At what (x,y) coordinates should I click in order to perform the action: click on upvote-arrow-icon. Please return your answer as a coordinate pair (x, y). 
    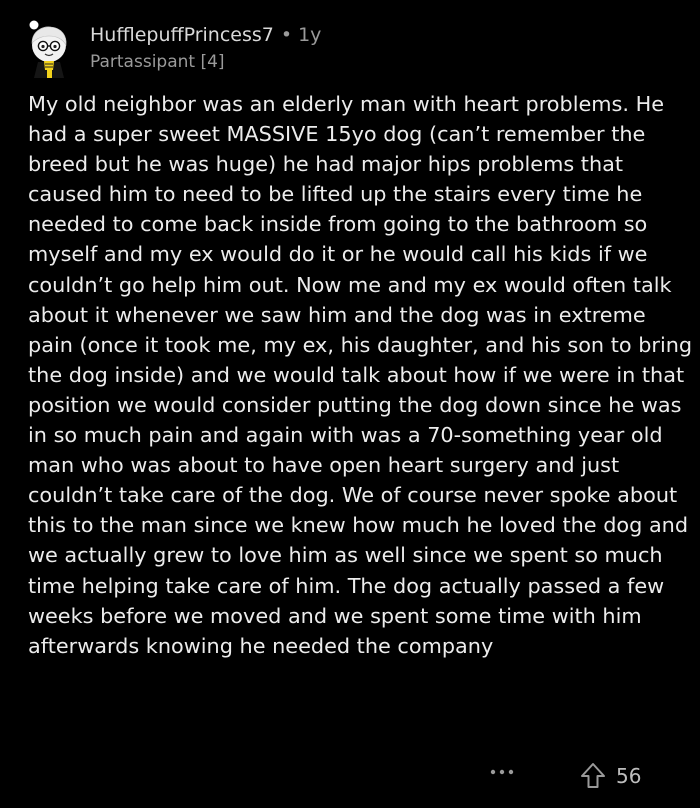
    Looking at the image, I should click on (593, 776).